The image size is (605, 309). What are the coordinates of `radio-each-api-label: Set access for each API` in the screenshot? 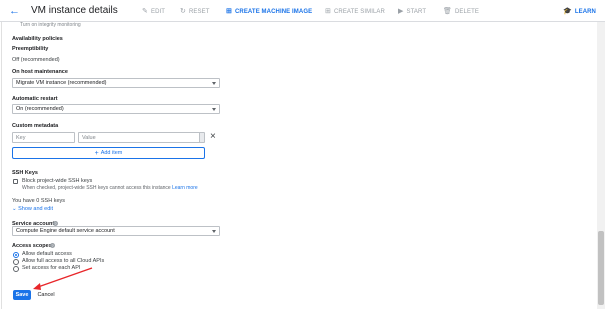 It's located at (51, 268).